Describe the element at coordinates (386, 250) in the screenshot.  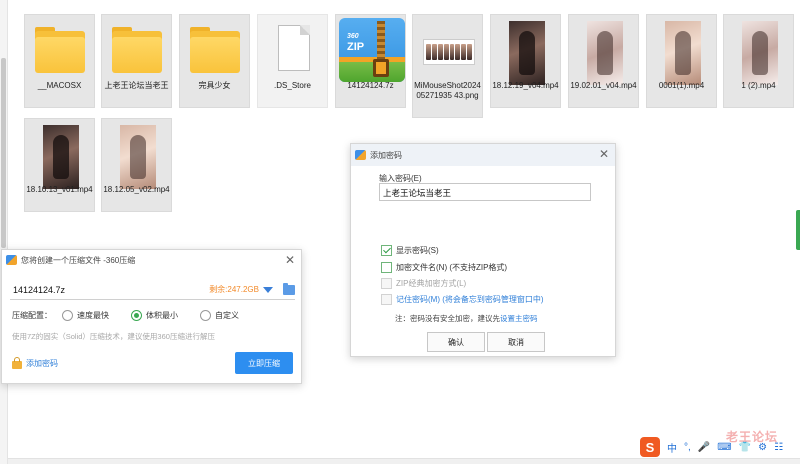
I see `checkbox-checked` at that location.